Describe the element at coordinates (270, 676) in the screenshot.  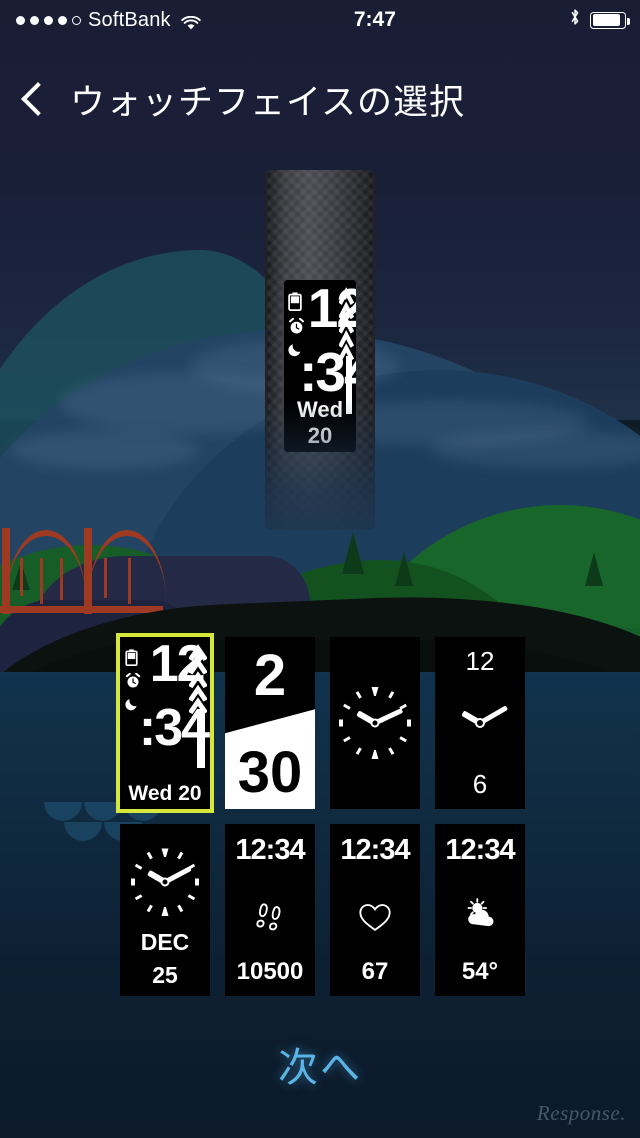
I see `face-hour-big: 2` at that location.